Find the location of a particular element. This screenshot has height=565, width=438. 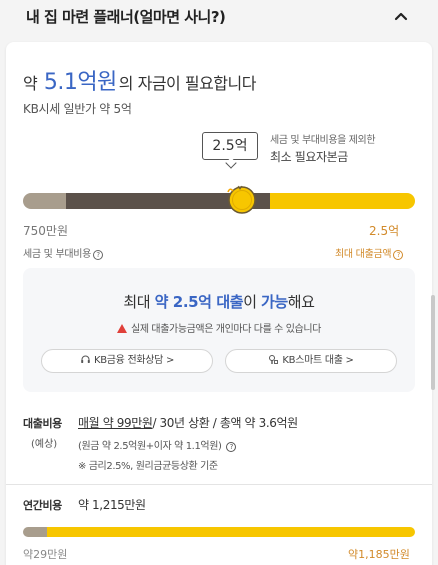

kb-smart-loan-button: KB스마트 대출 > is located at coordinates (311, 361).